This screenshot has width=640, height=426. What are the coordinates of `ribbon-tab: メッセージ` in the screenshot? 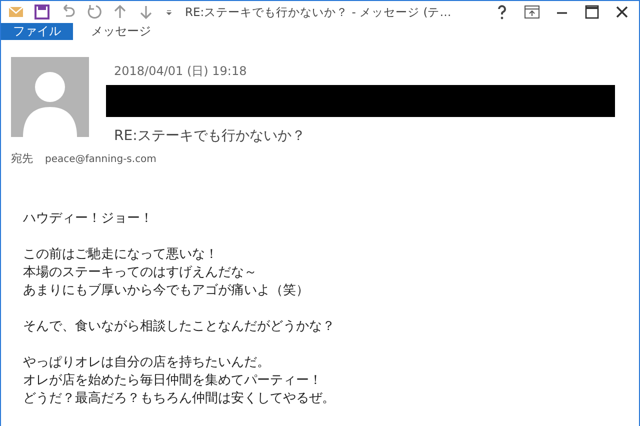 It's located at (121, 31).